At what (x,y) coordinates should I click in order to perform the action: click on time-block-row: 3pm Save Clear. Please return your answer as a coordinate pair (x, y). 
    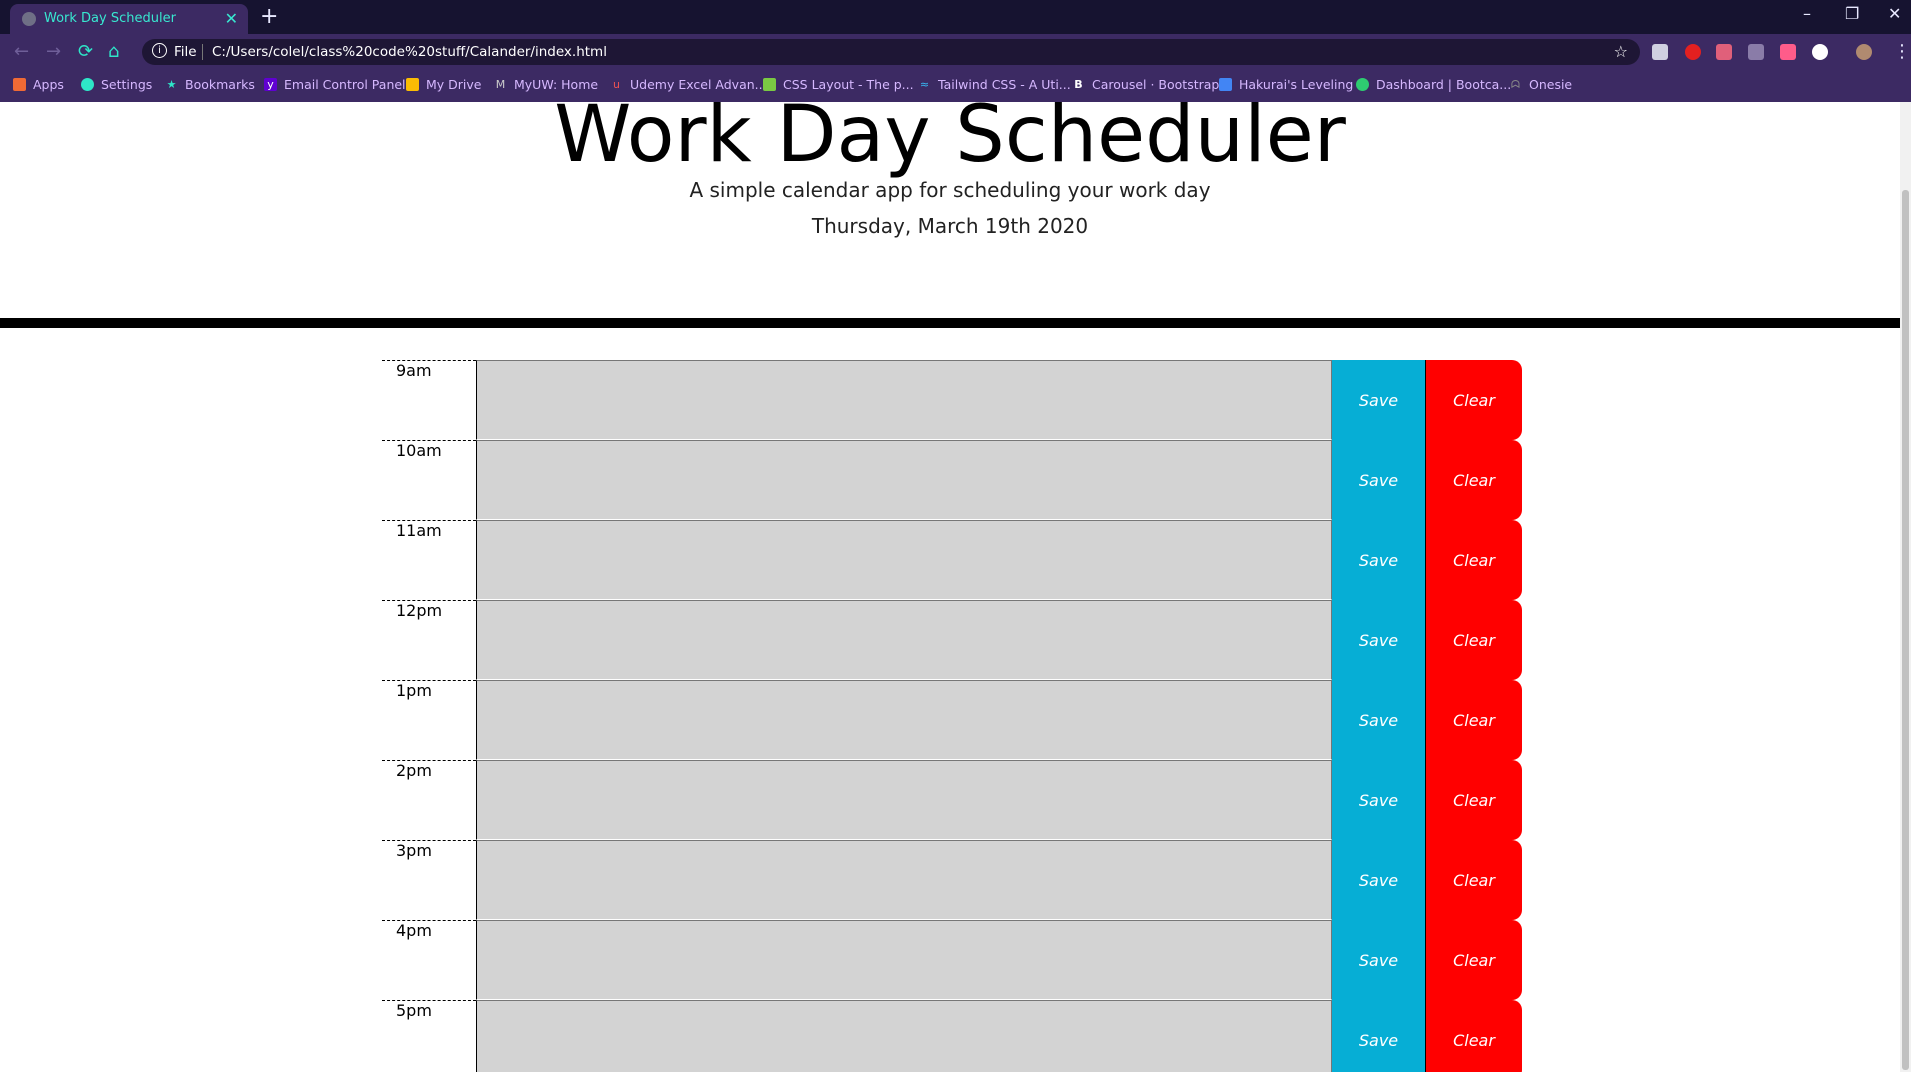
    Looking at the image, I should click on (952, 880).